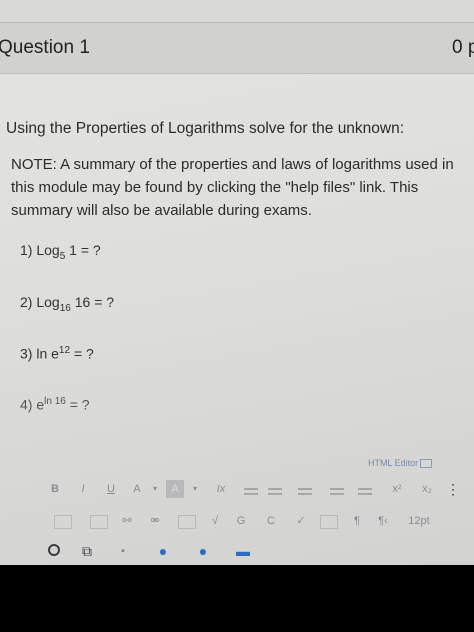  Describe the element at coordinates (365, 491) in the screenshot. I see `numbered-list-icon` at that location.